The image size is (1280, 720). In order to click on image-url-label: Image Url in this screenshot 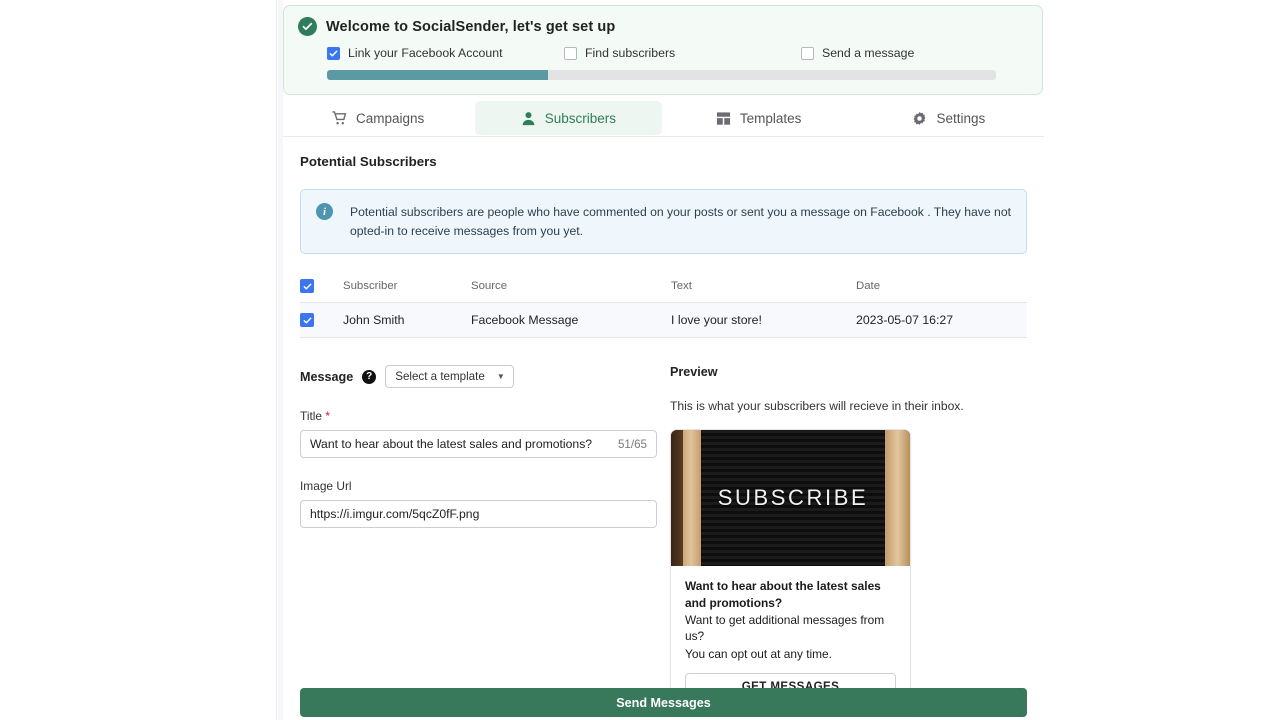, I will do `click(326, 486)`.